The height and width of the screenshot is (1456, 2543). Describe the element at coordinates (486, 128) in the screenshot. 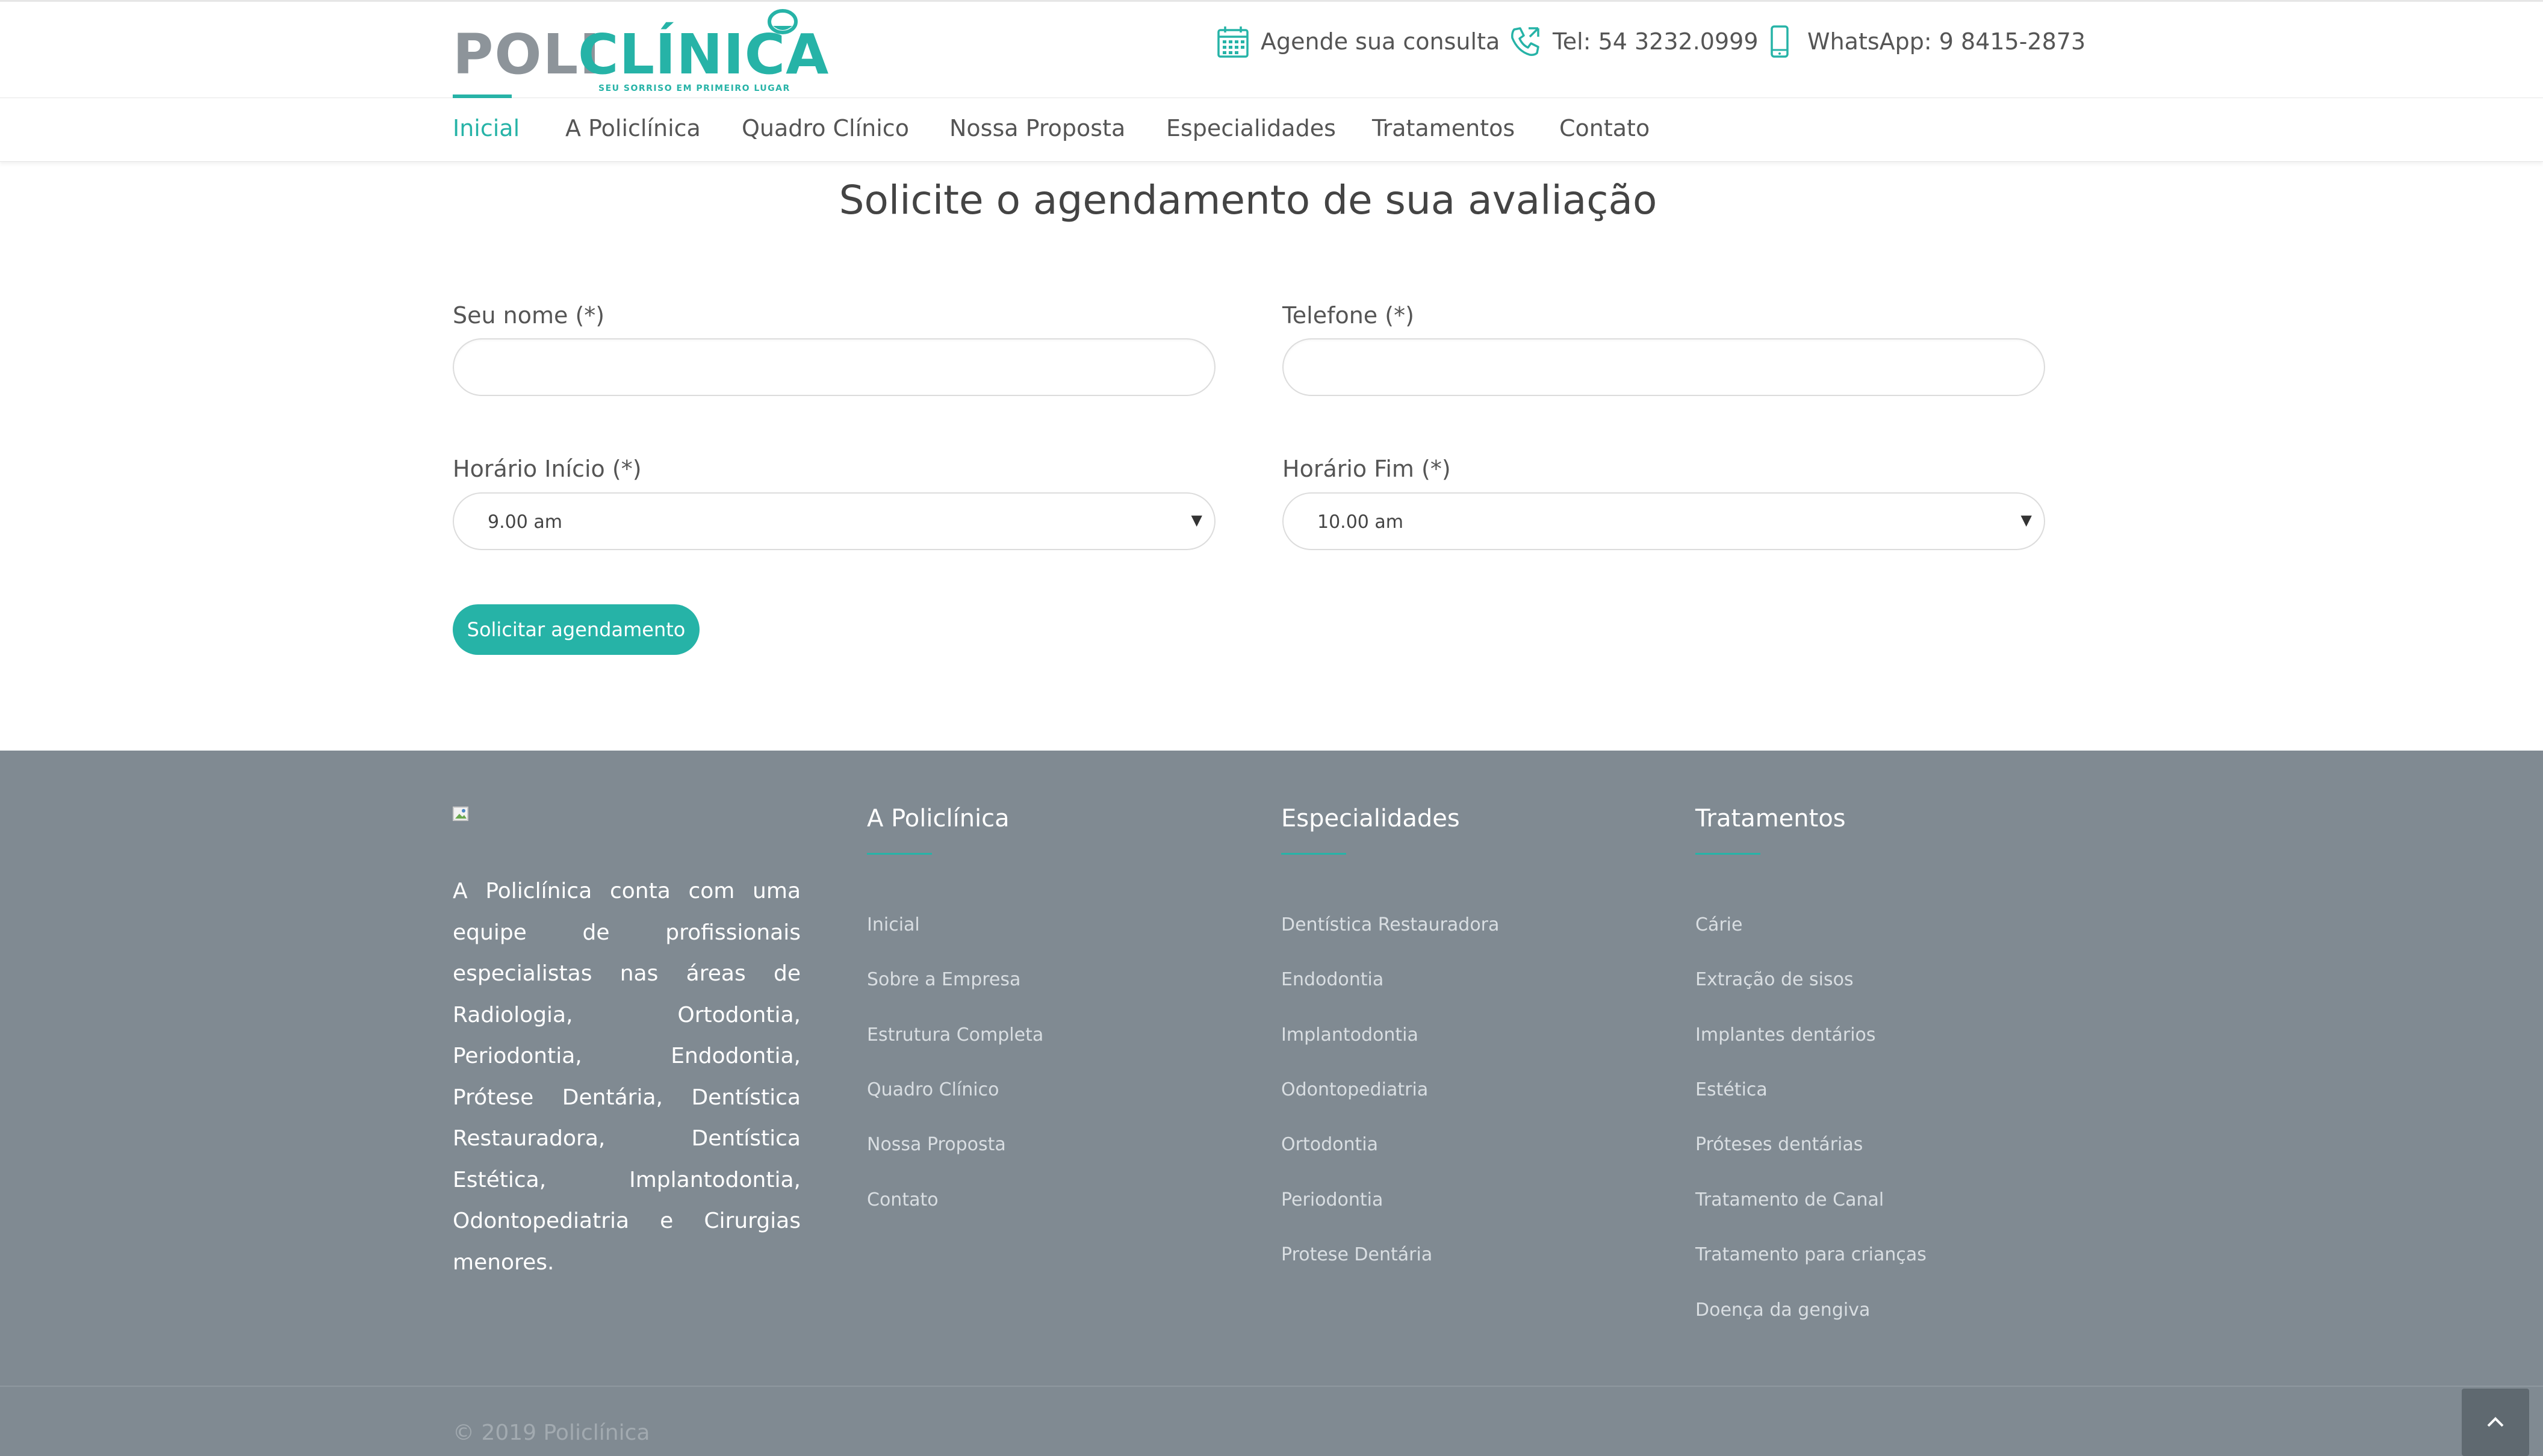

I see `nav-item-inicial: Inicial` at that location.